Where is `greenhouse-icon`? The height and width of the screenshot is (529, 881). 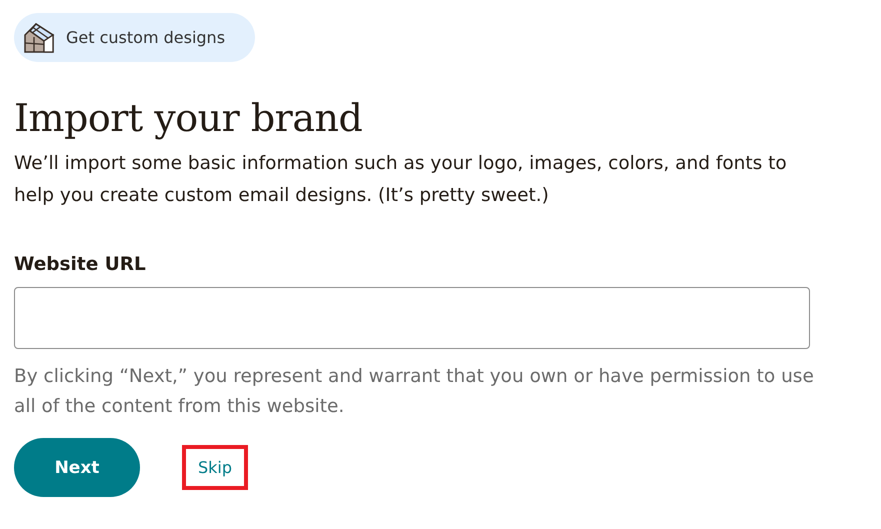 greenhouse-icon is located at coordinates (39, 37).